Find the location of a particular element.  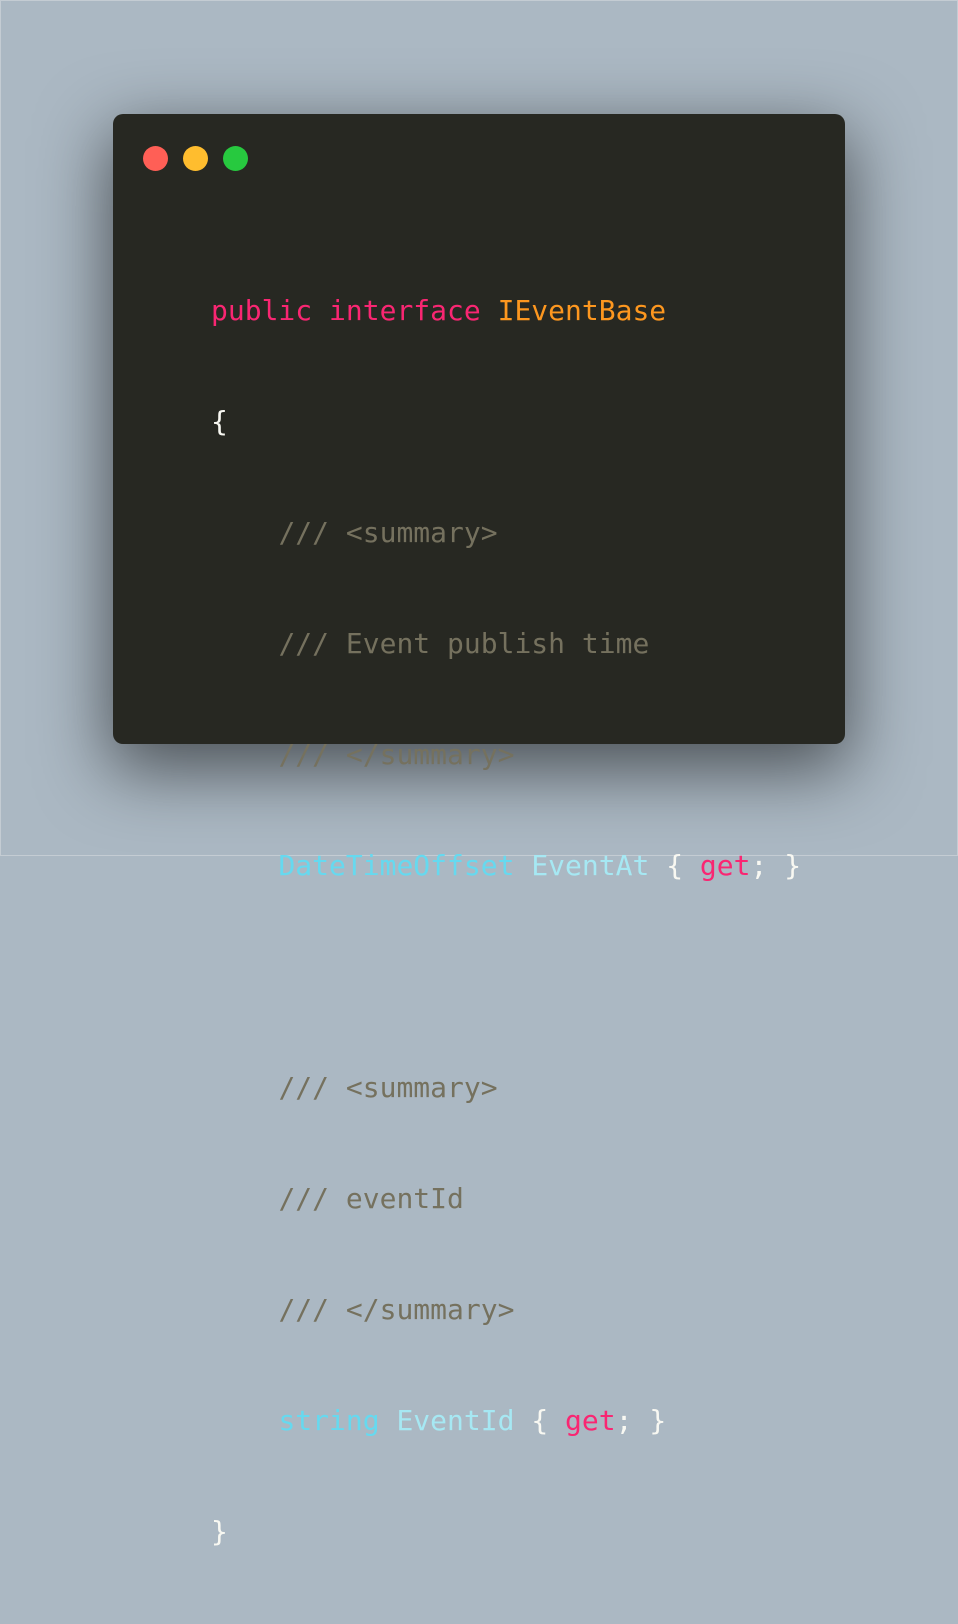

code-line-property-eventat: DateTimeOffset EventAt { get; } is located at coordinates (506, 865).